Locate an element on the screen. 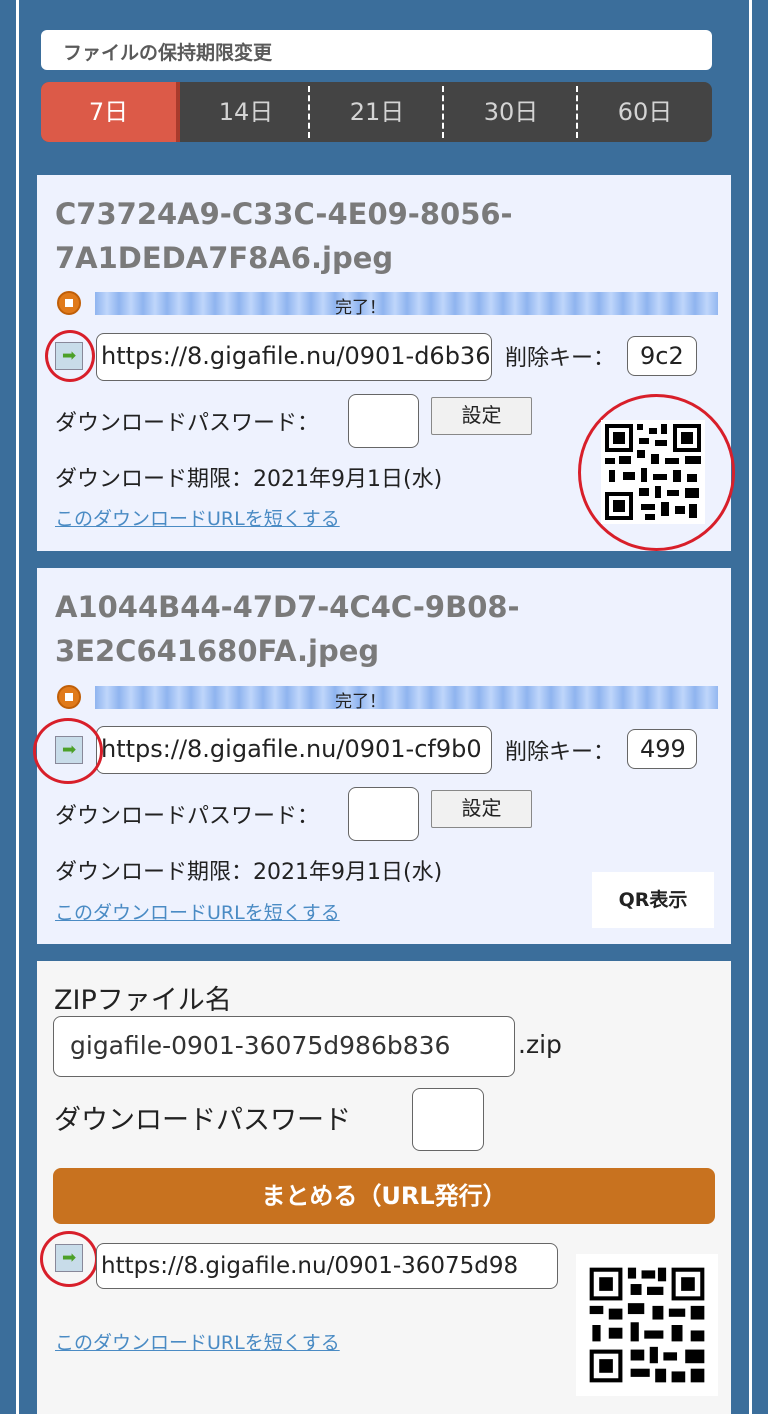 Image resolution: width=768 pixels, height=1414 pixels. bundle-url-button: まとめる（URL発行） is located at coordinates (384, 1196).